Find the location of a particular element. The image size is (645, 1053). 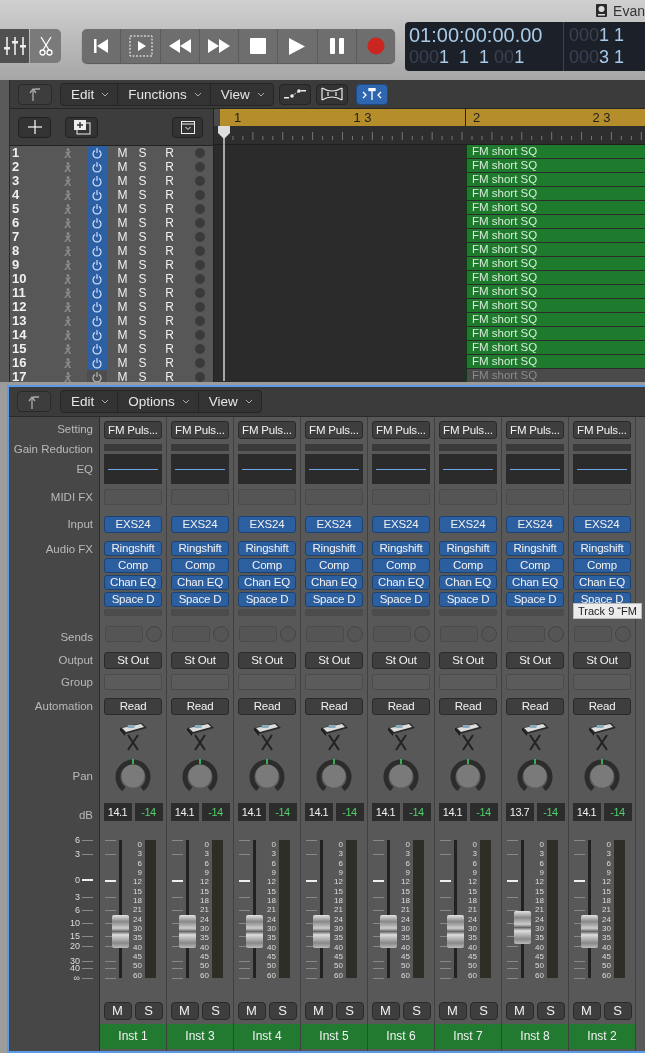

menu-button: Functions is located at coordinates (164, 94).